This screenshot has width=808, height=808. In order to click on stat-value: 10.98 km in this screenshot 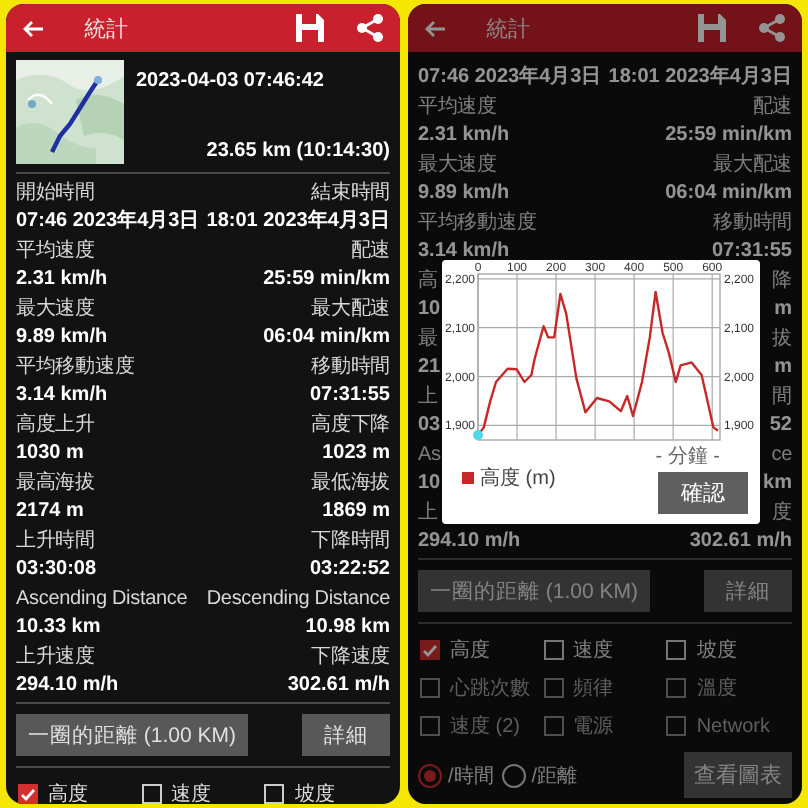, I will do `click(347, 628)`.